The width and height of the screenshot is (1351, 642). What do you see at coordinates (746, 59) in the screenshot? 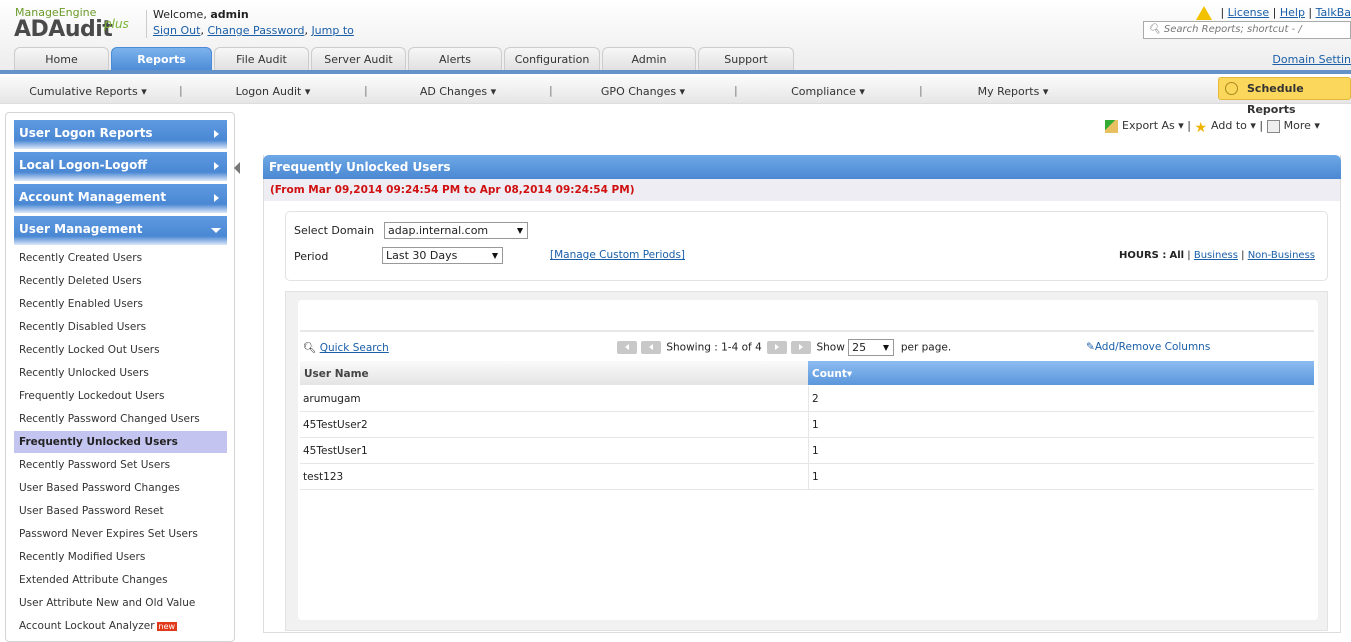
I see `tab-support: Support` at bounding box center [746, 59].